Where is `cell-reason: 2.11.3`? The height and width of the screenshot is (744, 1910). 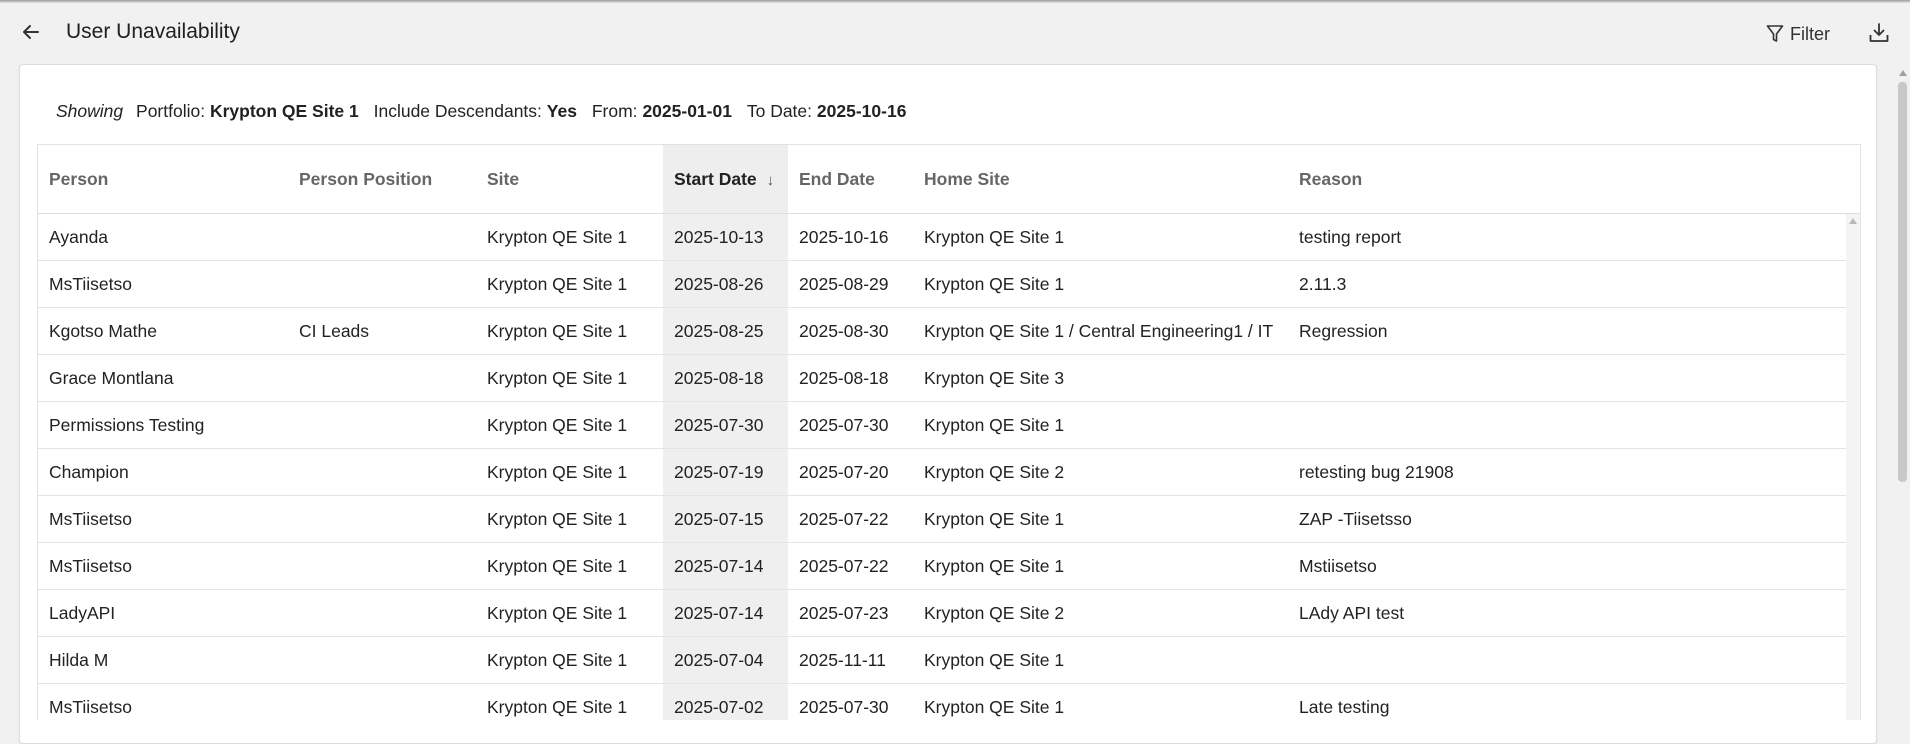
cell-reason: 2.11.3 is located at coordinates (1323, 284).